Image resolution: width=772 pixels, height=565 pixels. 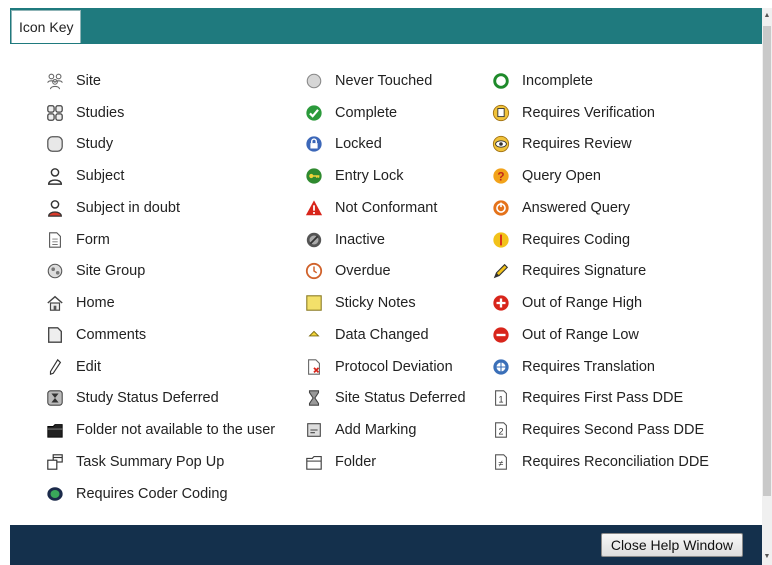 What do you see at coordinates (588, 112) in the screenshot?
I see `icon-key-label: Requires Verification` at bounding box center [588, 112].